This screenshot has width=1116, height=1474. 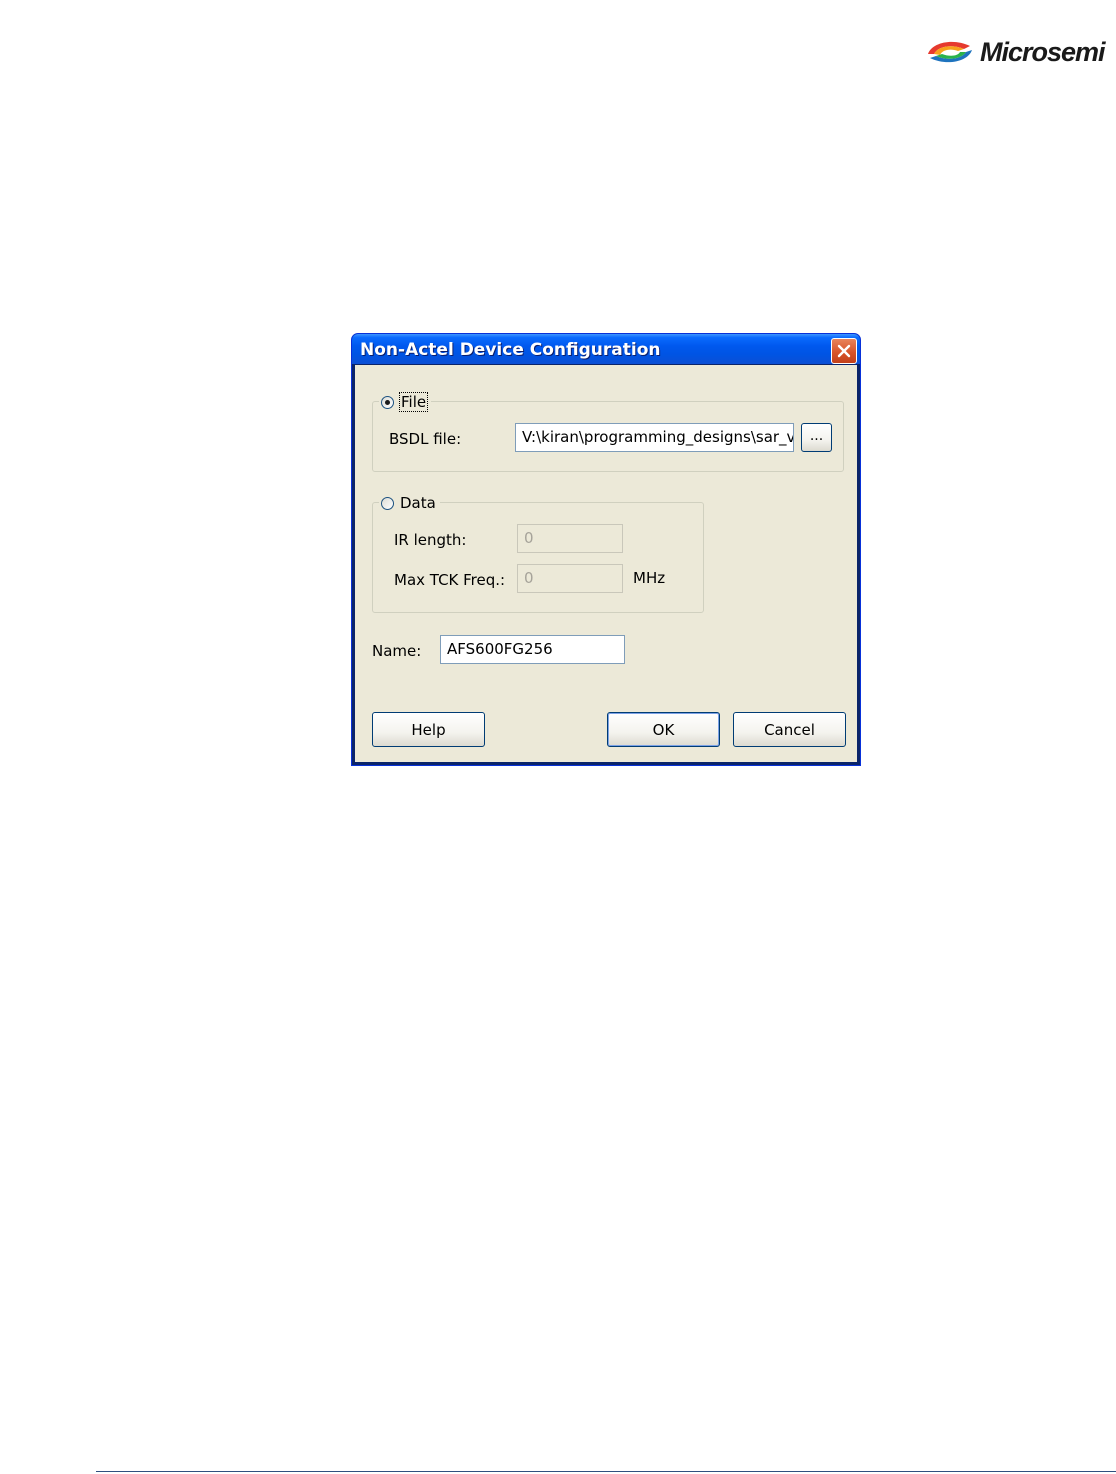 I want to click on file-radio, so click(x=387, y=402).